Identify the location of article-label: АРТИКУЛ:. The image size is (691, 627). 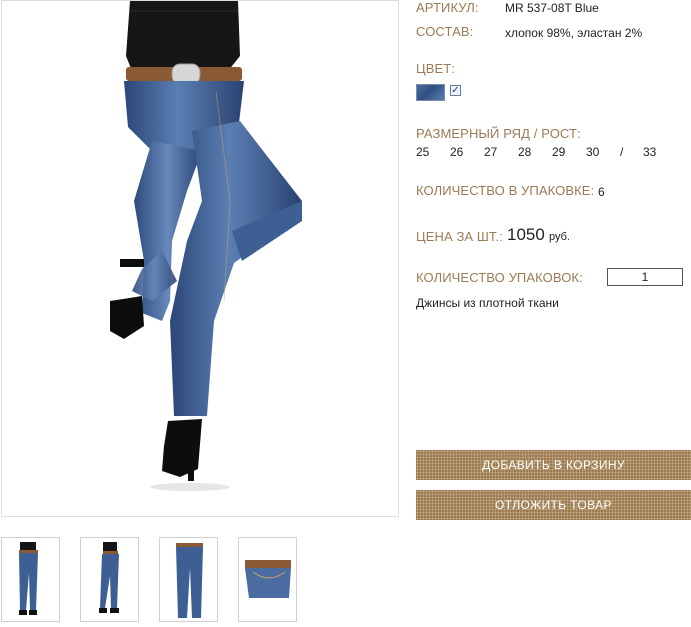
(447, 7).